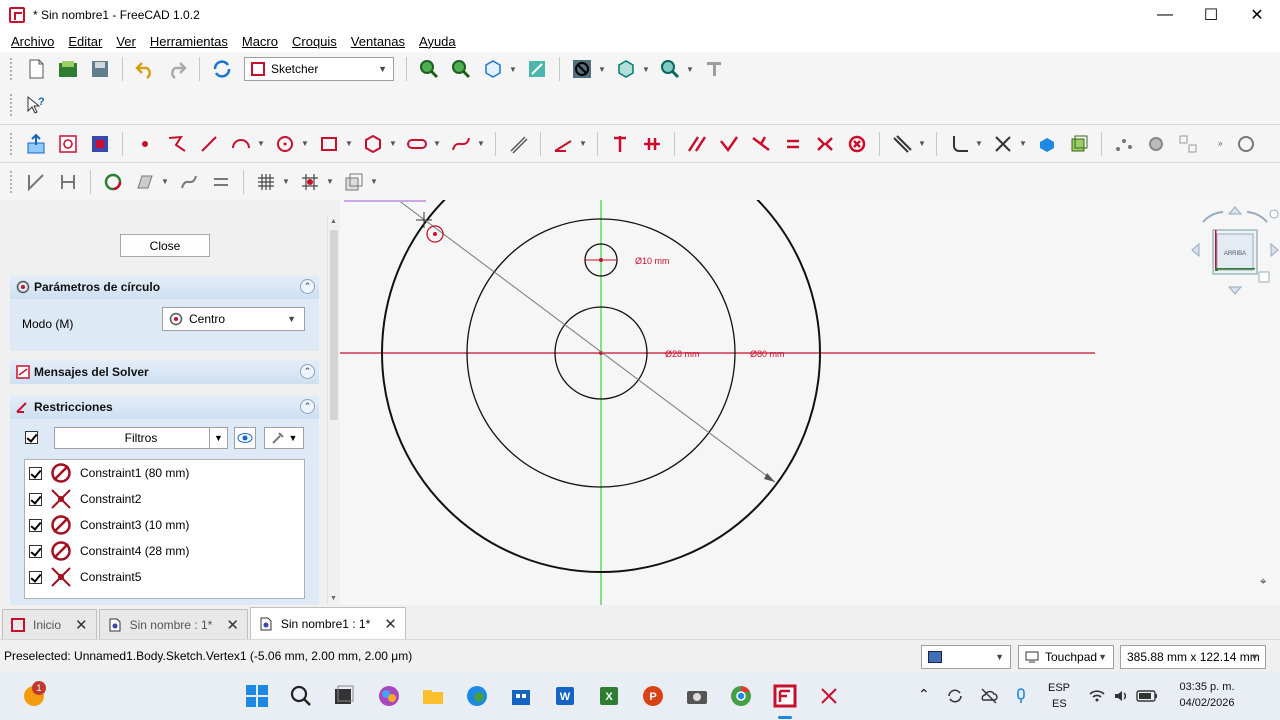 The height and width of the screenshot is (720, 1280). Describe the element at coordinates (260, 41) in the screenshot. I see `menu-macro: Macro` at that location.